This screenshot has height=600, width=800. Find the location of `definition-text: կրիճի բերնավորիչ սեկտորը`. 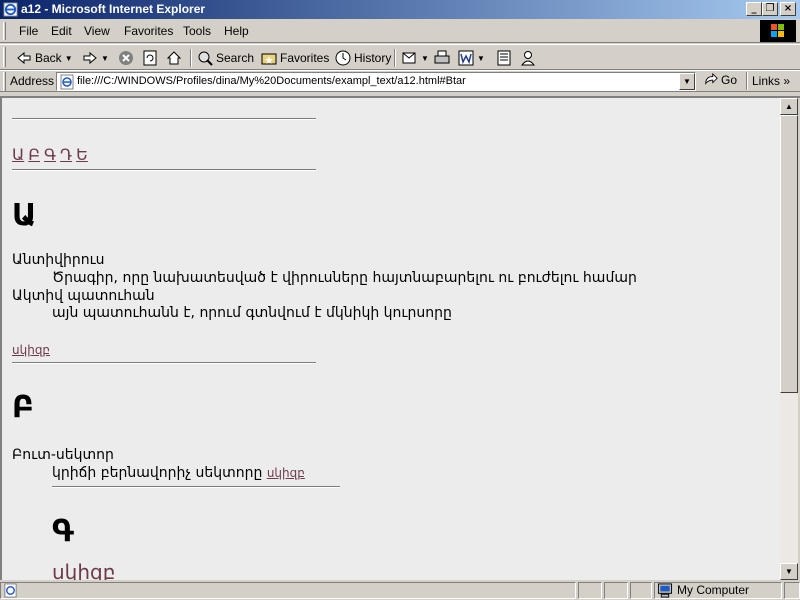

definition-text: կրիճի բերնավորիչ սեկտորը is located at coordinates (157, 473).